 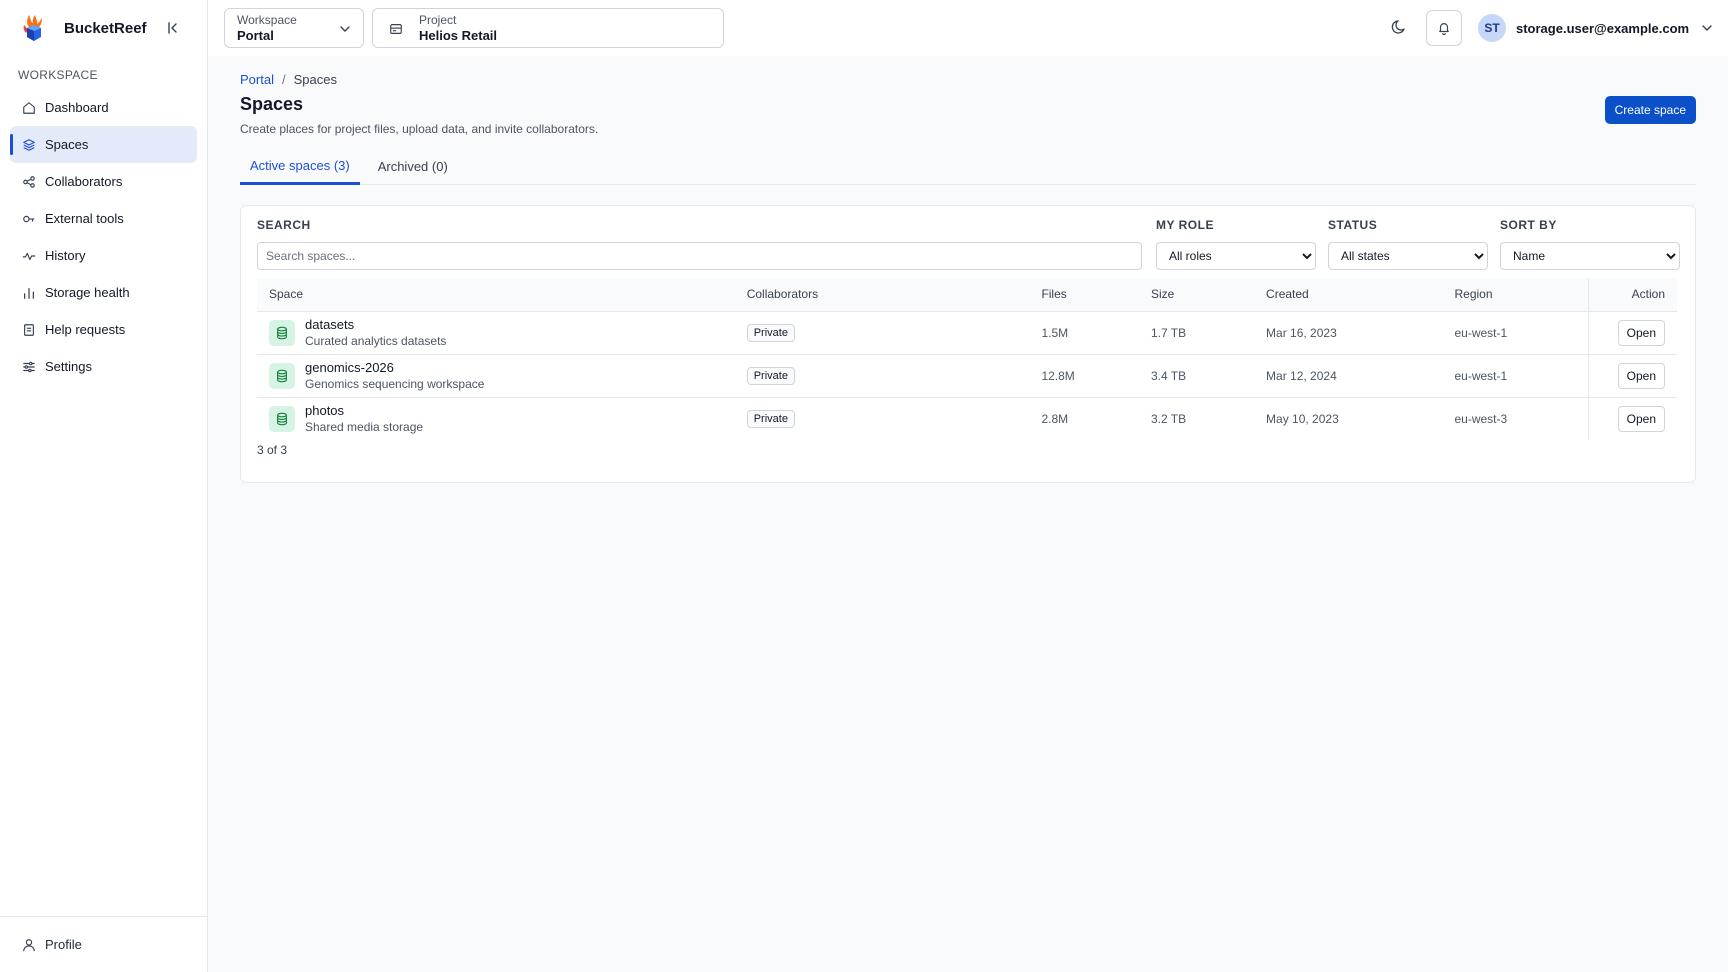 What do you see at coordinates (300, 166) in the screenshot?
I see `tab-active-spaces: Active spaces (3)` at bounding box center [300, 166].